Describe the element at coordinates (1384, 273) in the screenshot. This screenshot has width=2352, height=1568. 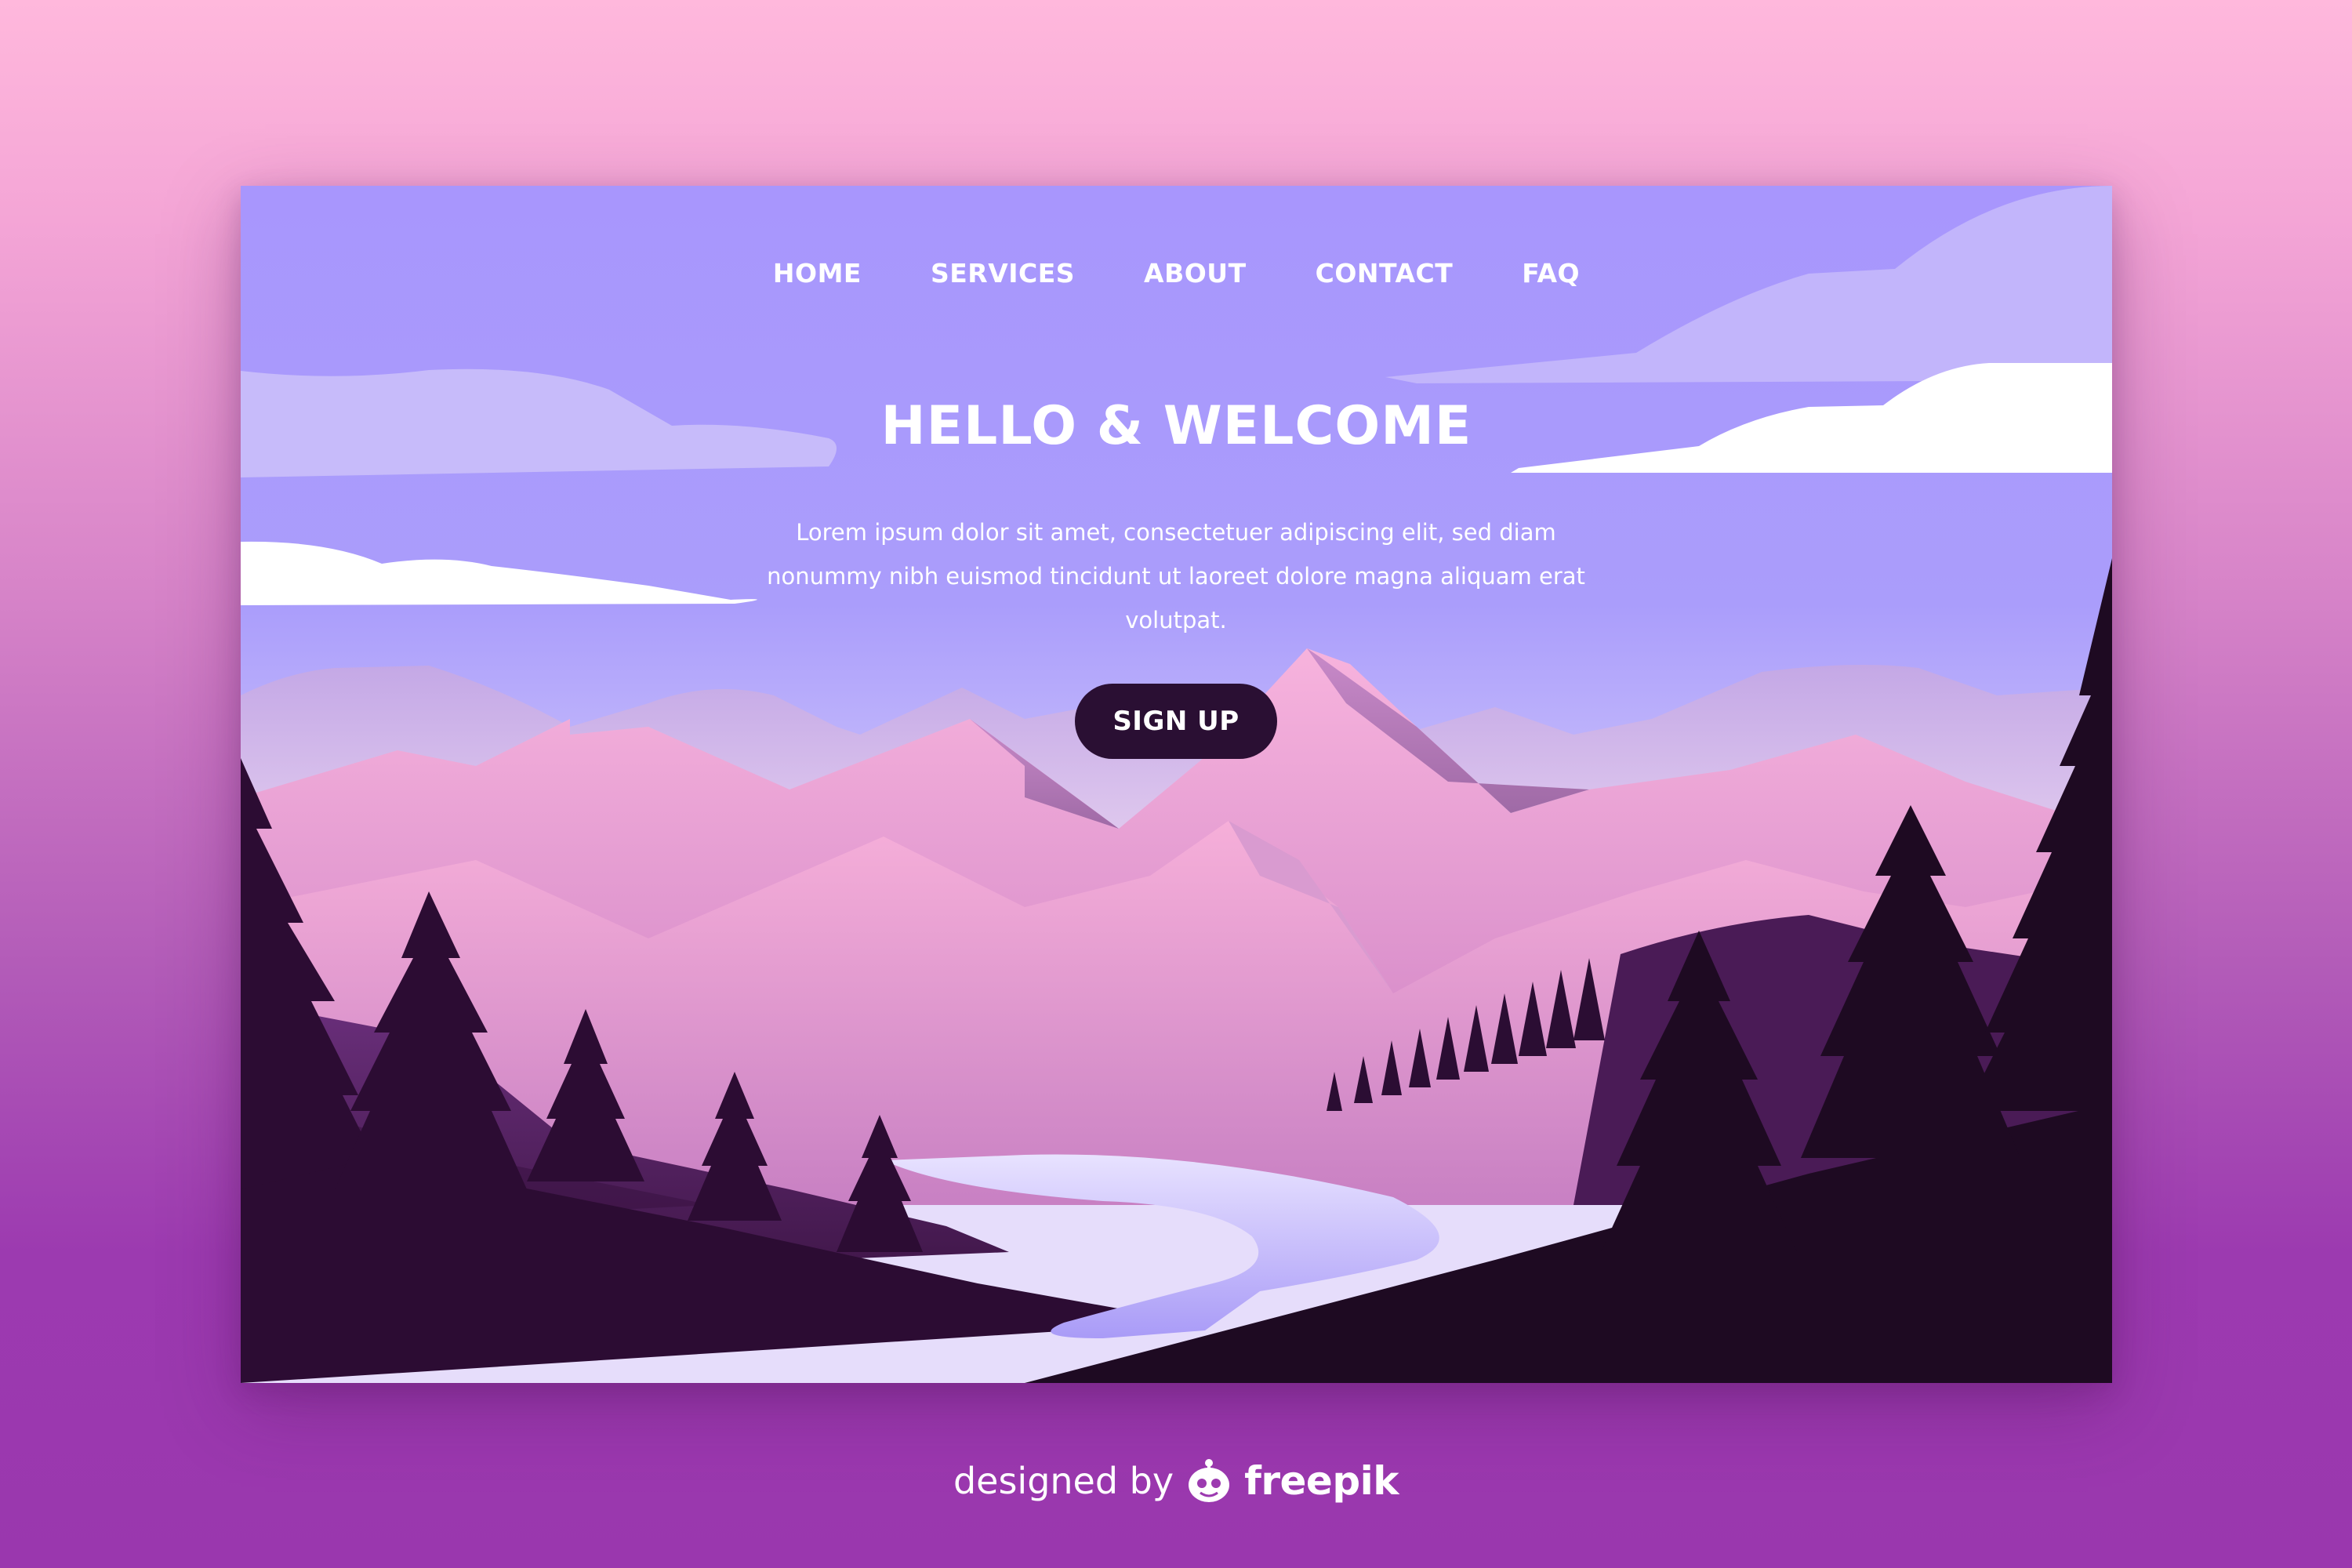
I see `nav-contact: CONTACT` at that location.